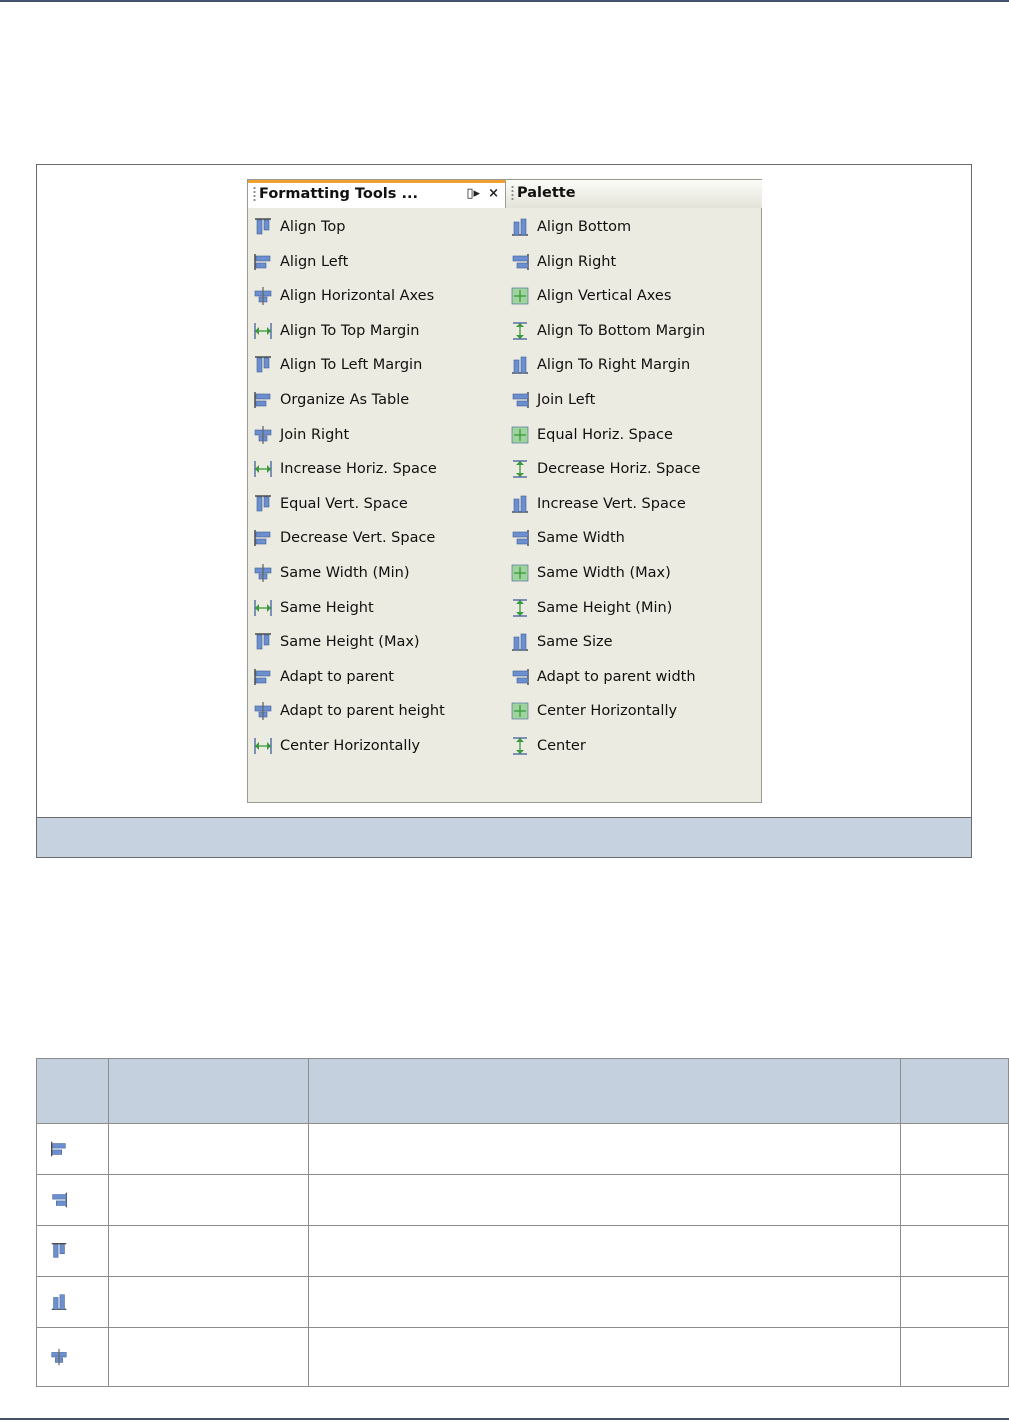 This screenshot has width=1009, height=1422. I want to click on tool-align-vertical-axes: Align Vertical Axes, so click(590, 296).